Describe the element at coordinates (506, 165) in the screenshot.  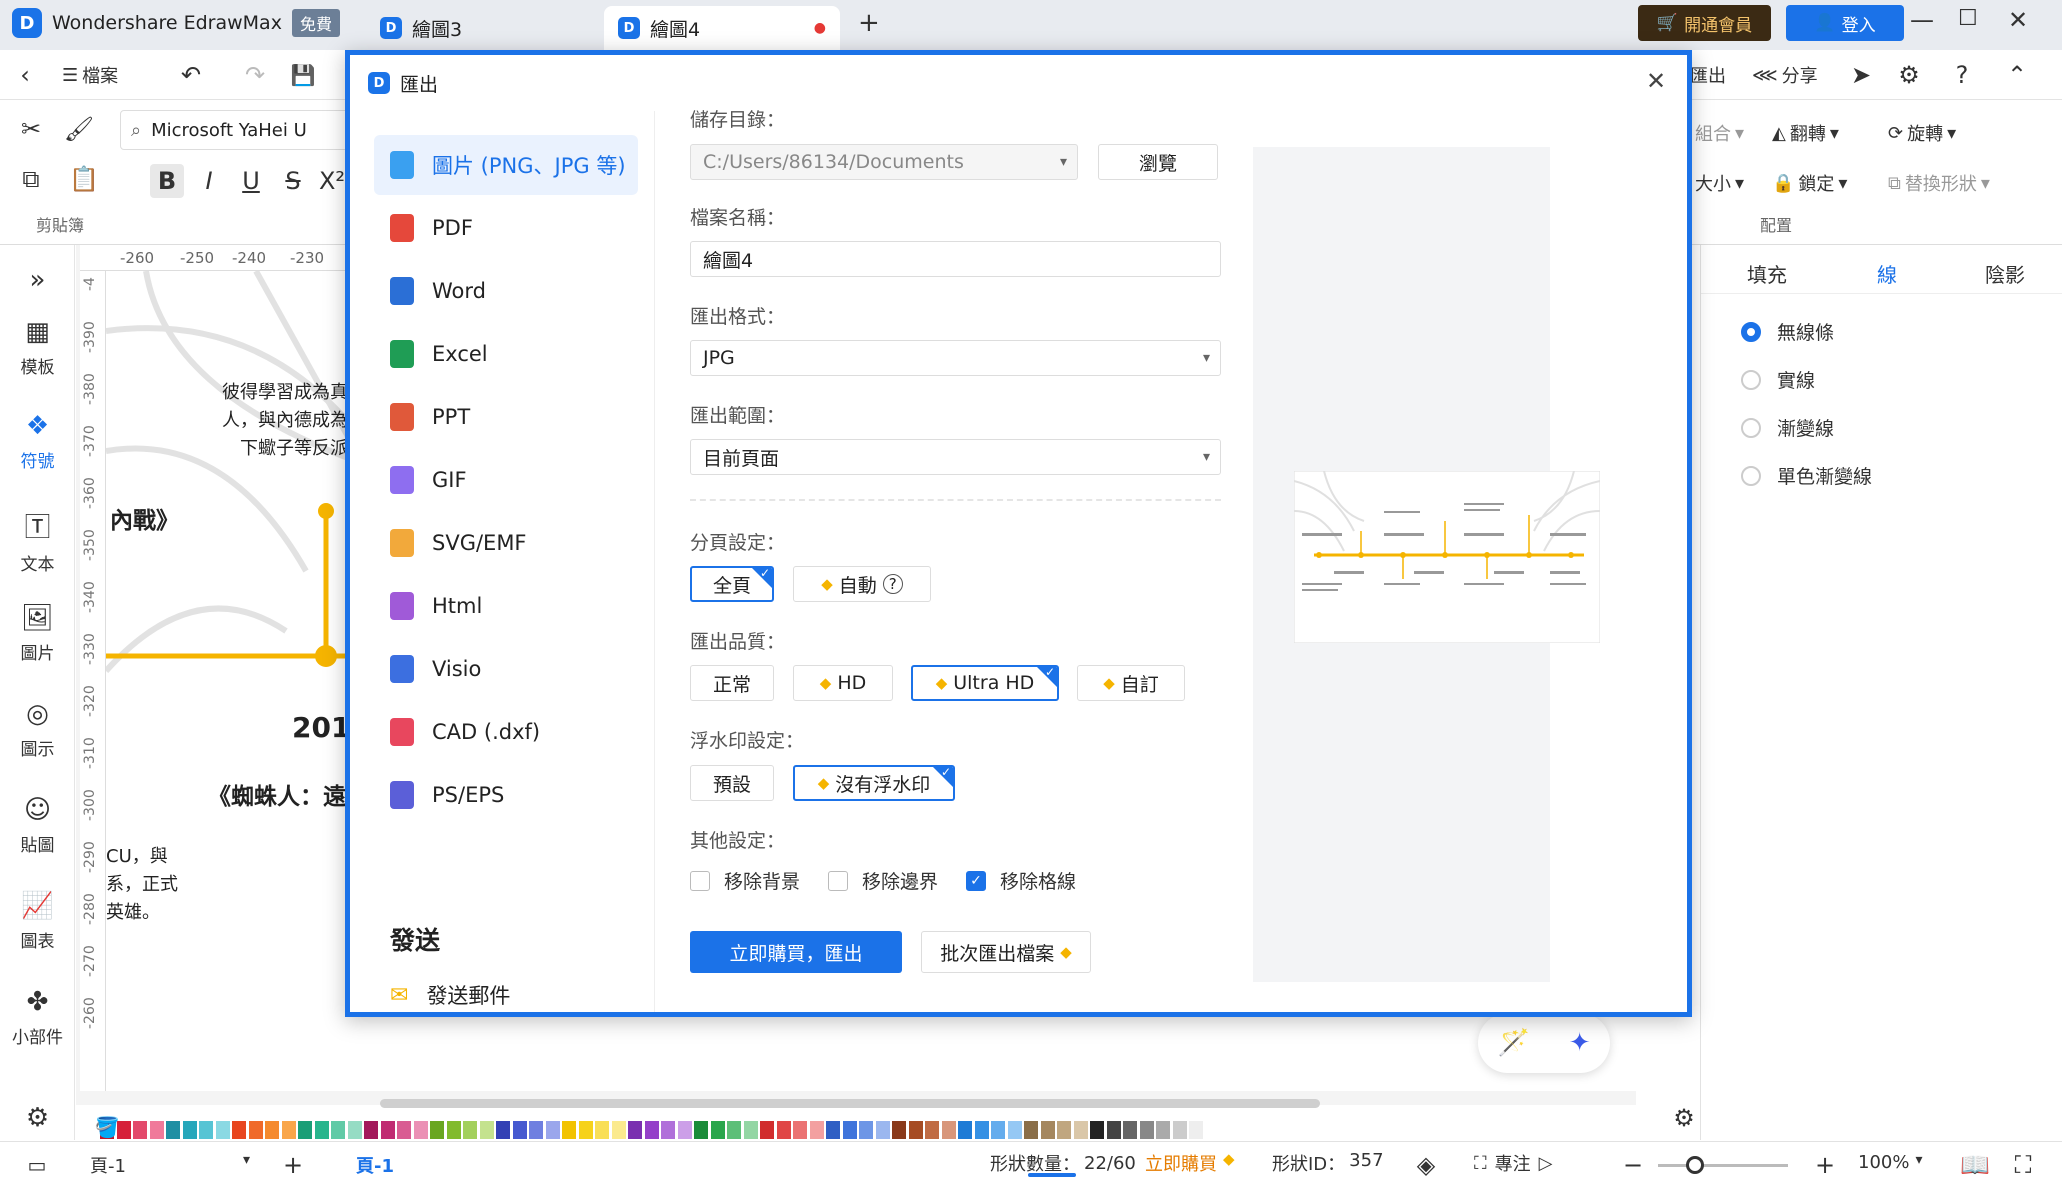
I see `export-format-item: 圖片 (PNG、JPG 等)` at that location.